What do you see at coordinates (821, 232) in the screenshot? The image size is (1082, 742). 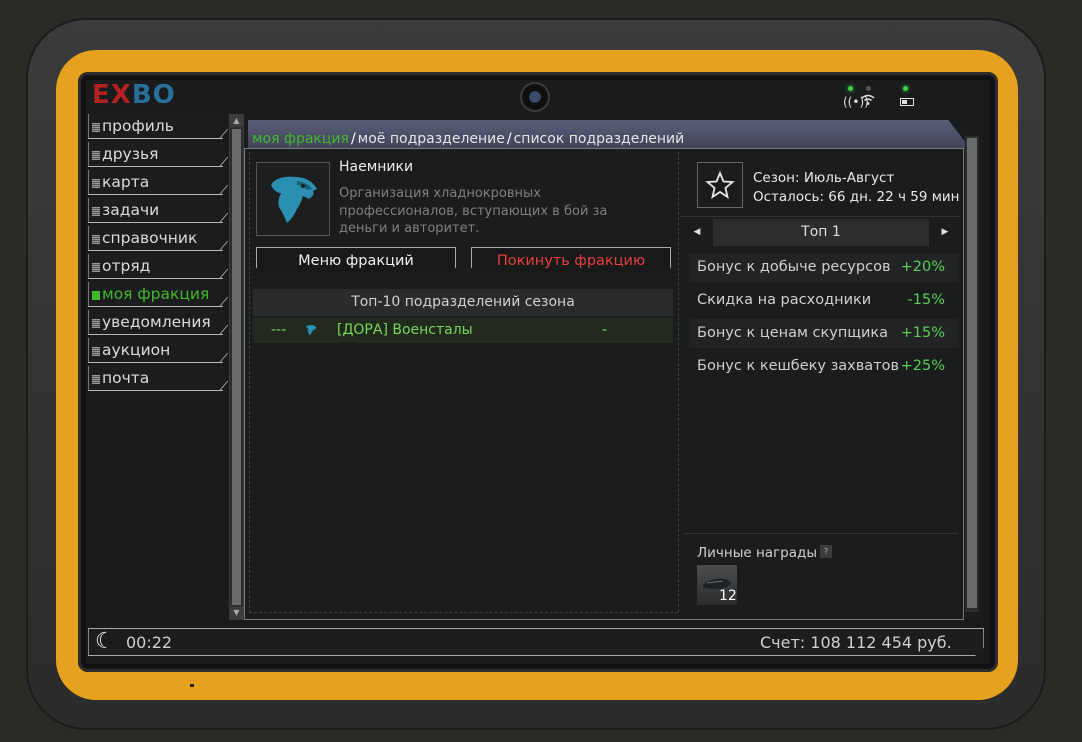 I see `tier-label: Топ 1` at bounding box center [821, 232].